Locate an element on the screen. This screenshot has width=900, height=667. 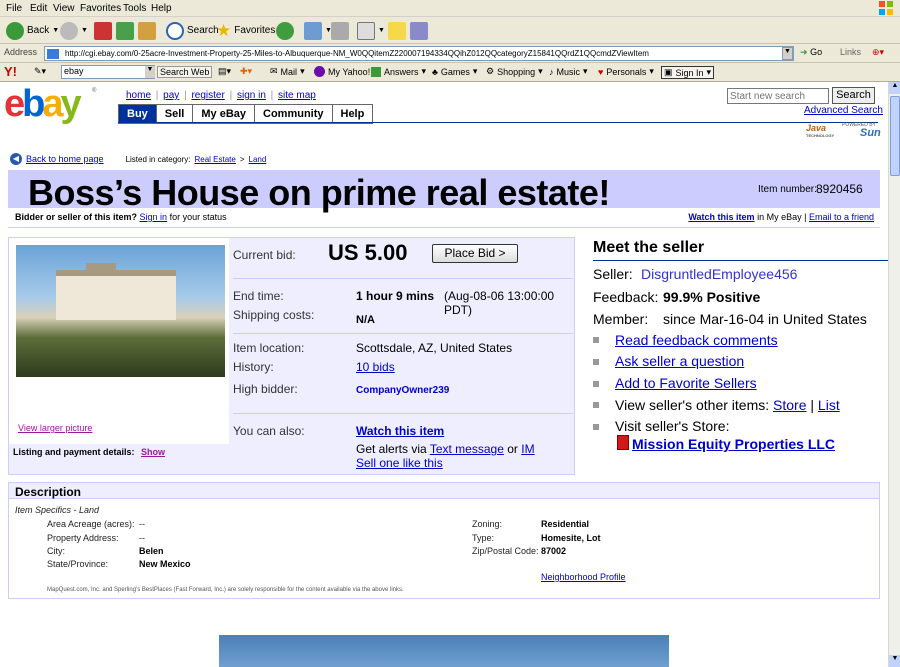
refresh-button is located at coordinates (125, 30).